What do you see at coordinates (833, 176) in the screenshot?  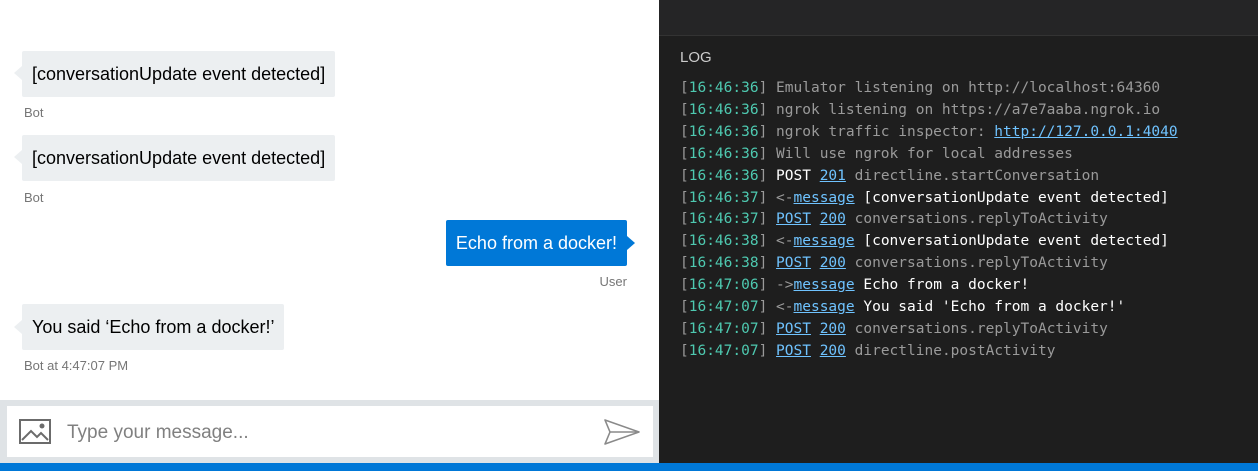 I see `log-status-code-link: 201` at bounding box center [833, 176].